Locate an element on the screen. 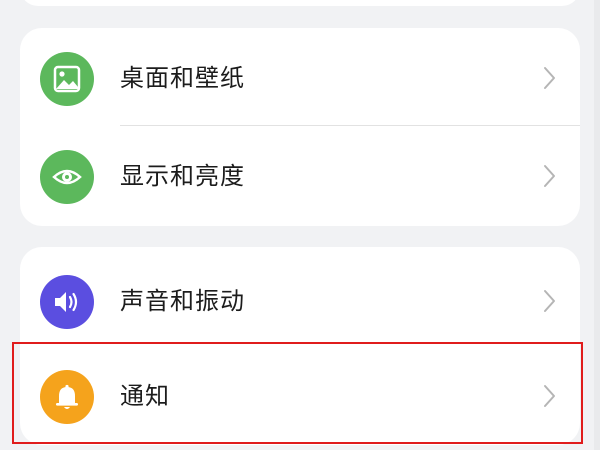 The image size is (600, 450). settings-item-label: 桌面和壁纸 is located at coordinates (182, 78).